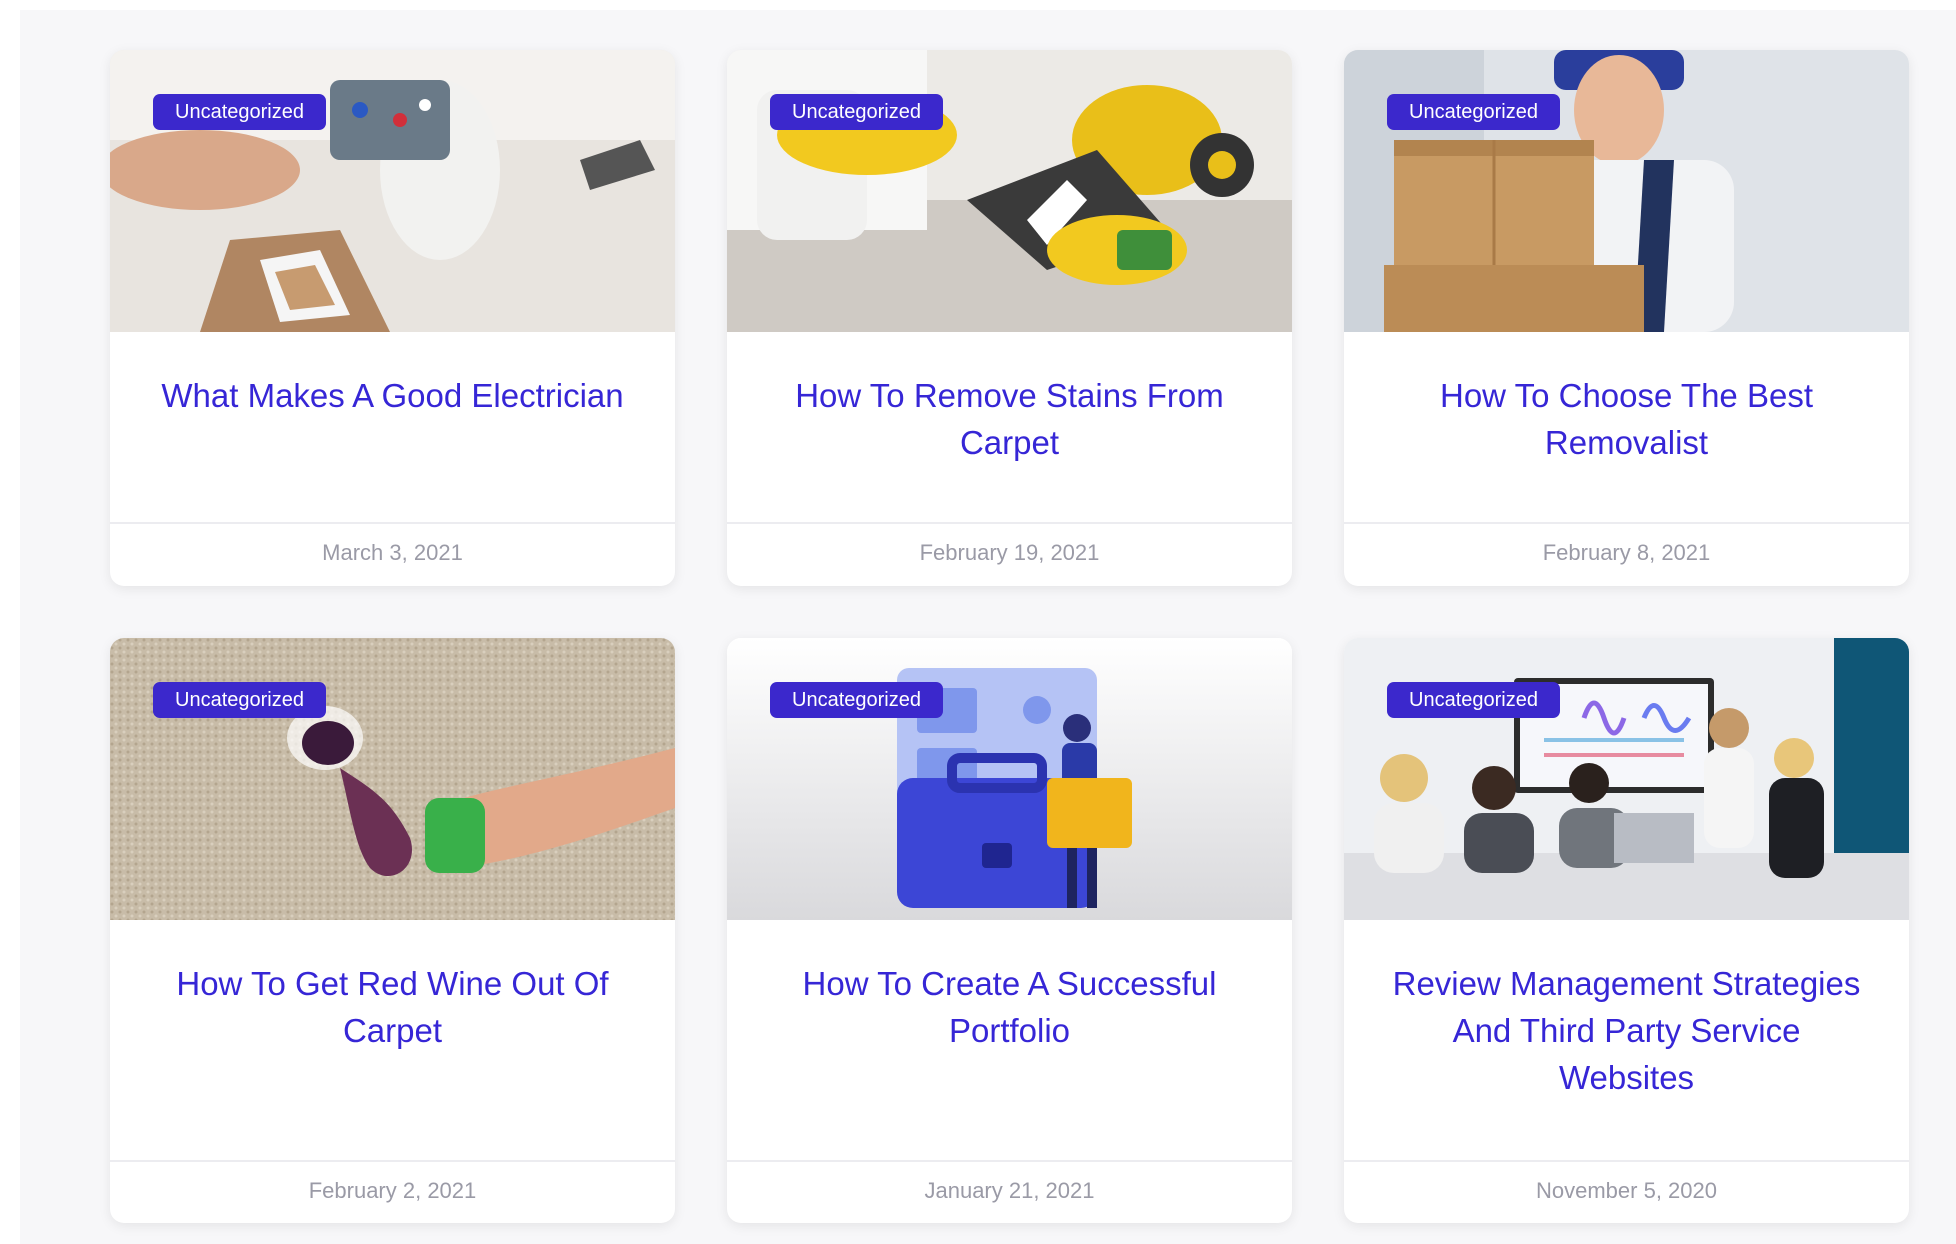 Image resolution: width=1956 pixels, height=1244 pixels. I want to click on post-thumbnail-carpet-cleaning, so click(1009, 191).